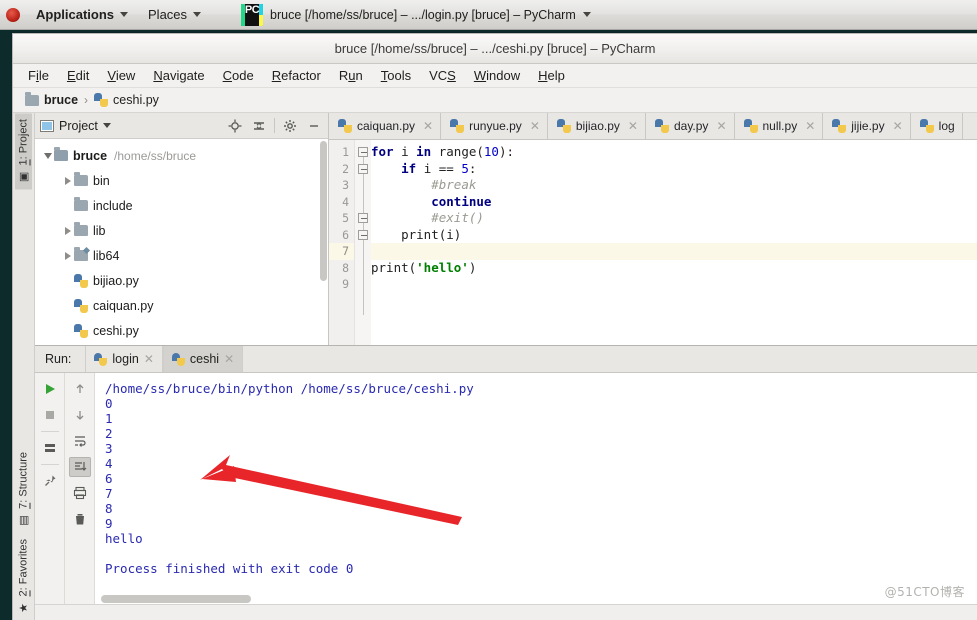 The width and height of the screenshot is (977, 620). I want to click on tree-item-bruce: bruce /home/ss/bruce, so click(181, 155).